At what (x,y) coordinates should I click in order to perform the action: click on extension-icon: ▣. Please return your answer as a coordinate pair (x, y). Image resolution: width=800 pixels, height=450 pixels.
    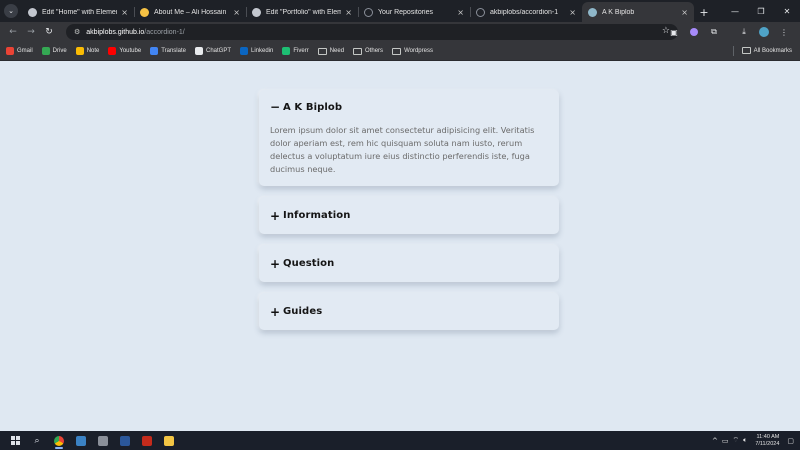
    Looking at the image, I should click on (674, 32).